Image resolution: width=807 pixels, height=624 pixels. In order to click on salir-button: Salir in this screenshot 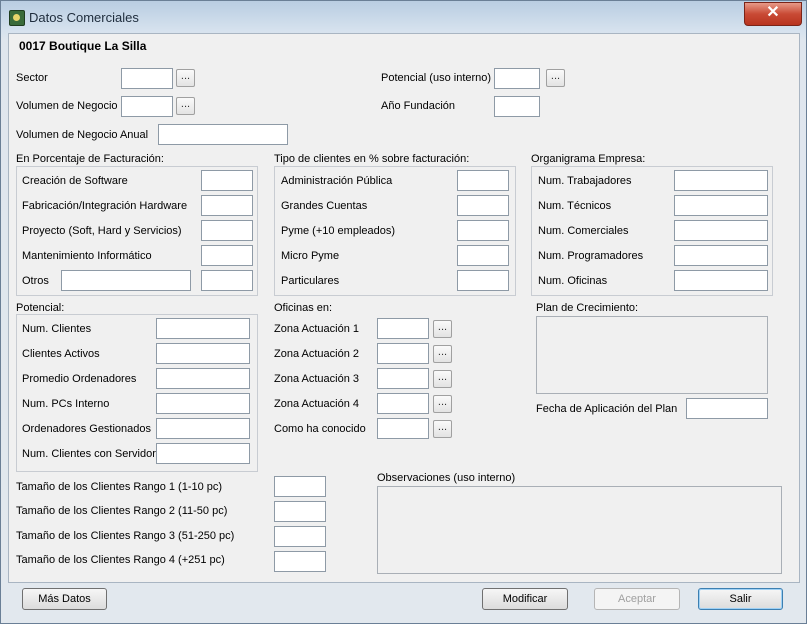, I will do `click(740, 599)`.